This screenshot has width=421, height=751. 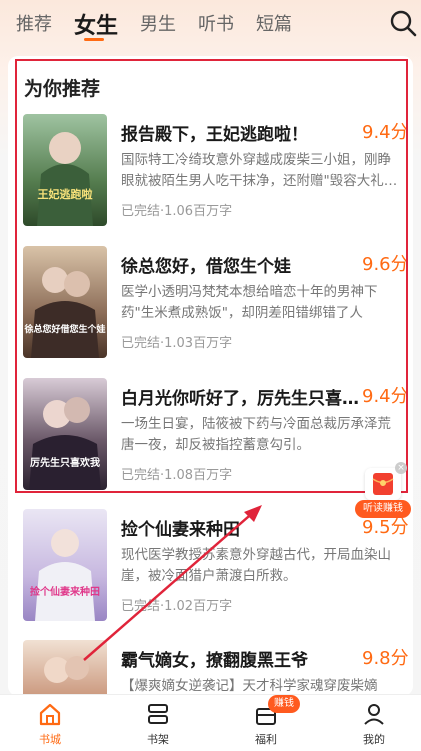 What do you see at coordinates (403, 23) in the screenshot?
I see `search-icon` at bounding box center [403, 23].